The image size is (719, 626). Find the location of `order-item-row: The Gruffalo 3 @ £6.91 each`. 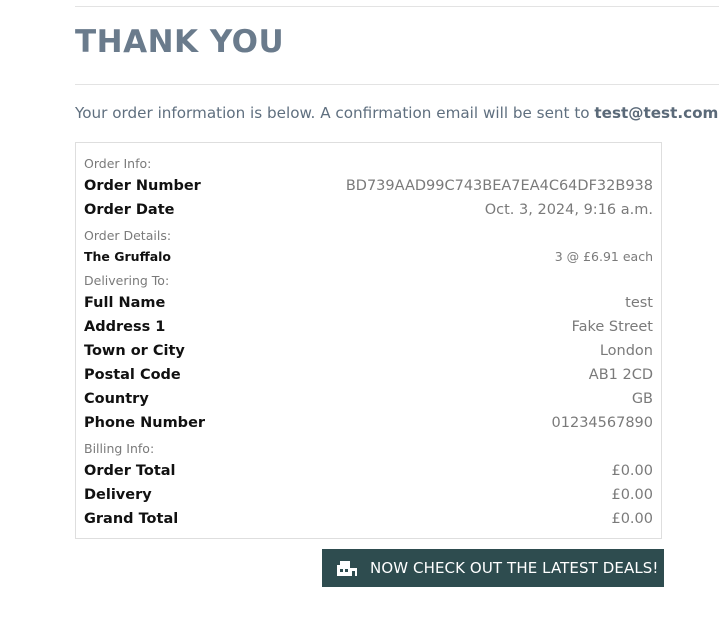

order-item-row: The Gruffalo 3 @ £6.91 each is located at coordinates (368, 256).